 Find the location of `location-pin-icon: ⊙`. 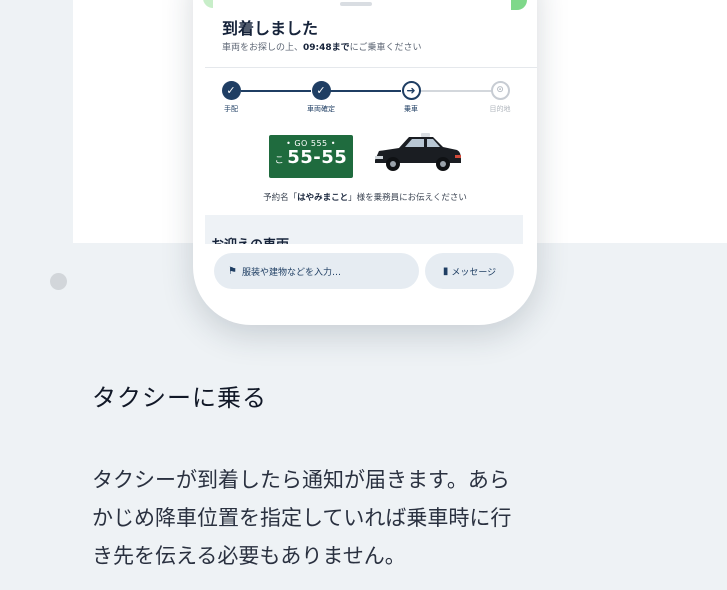

location-pin-icon: ⊙ is located at coordinates (500, 90).